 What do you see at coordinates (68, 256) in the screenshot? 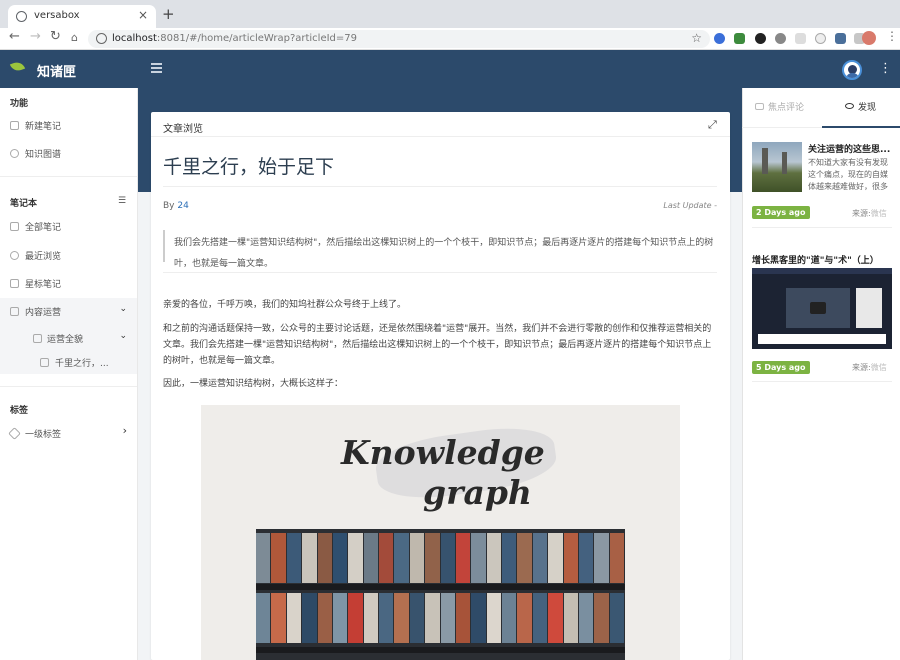
I see `sidebar-item-recent: 最近浏览` at bounding box center [68, 256].